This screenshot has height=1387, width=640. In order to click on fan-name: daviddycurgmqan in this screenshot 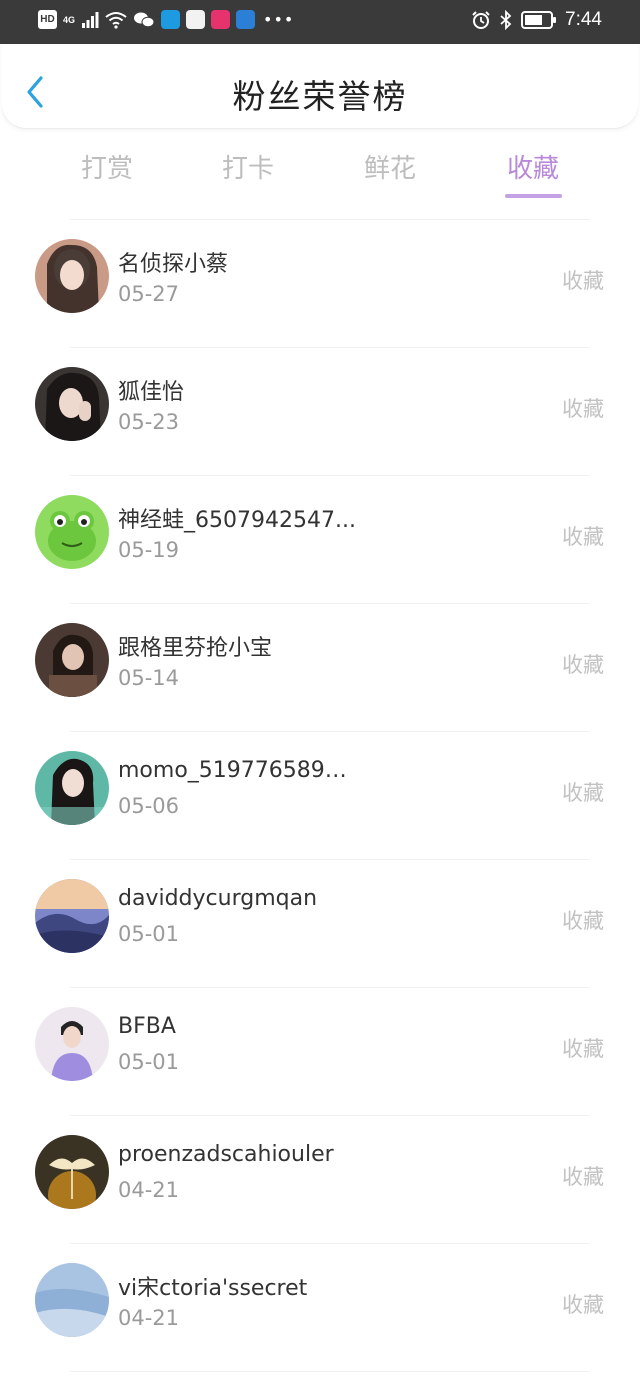, I will do `click(218, 898)`.